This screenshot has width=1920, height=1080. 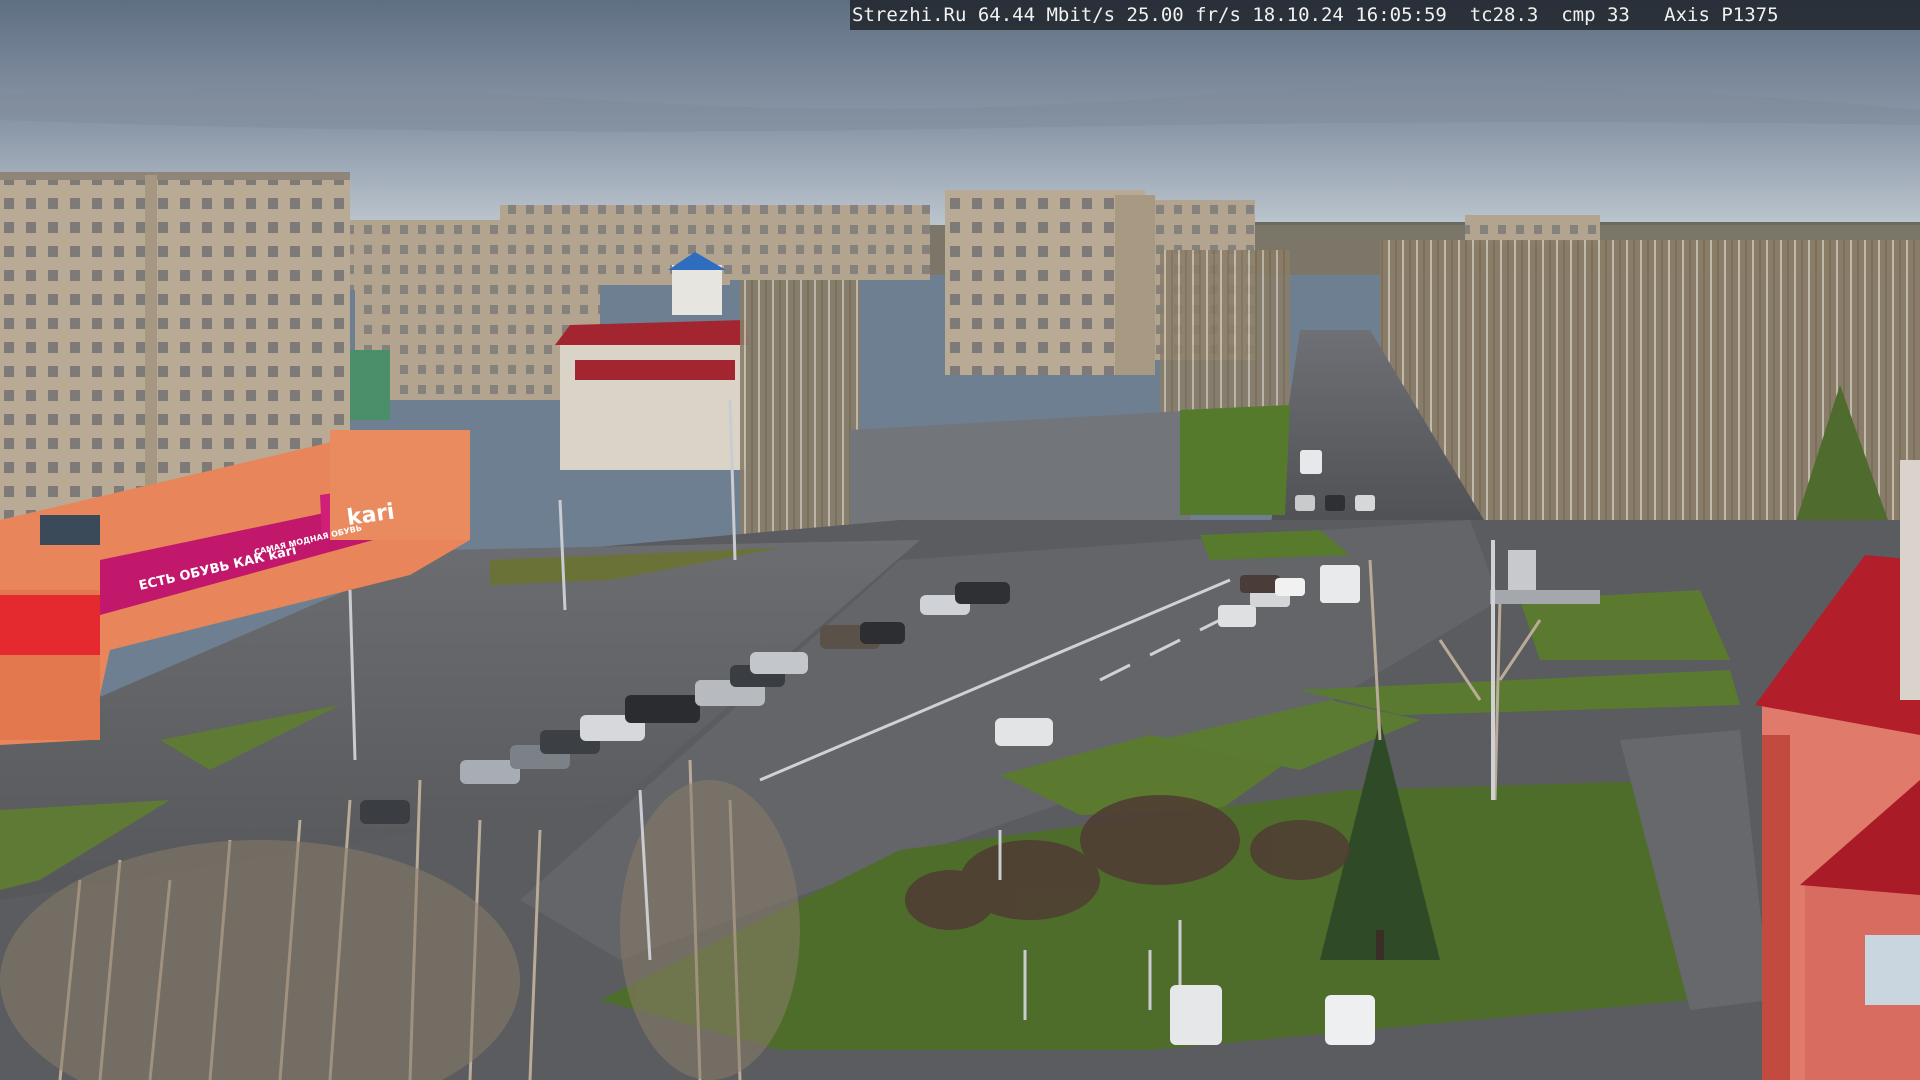 What do you see at coordinates (1025, 467) in the screenshot?
I see `plaza` at bounding box center [1025, 467].